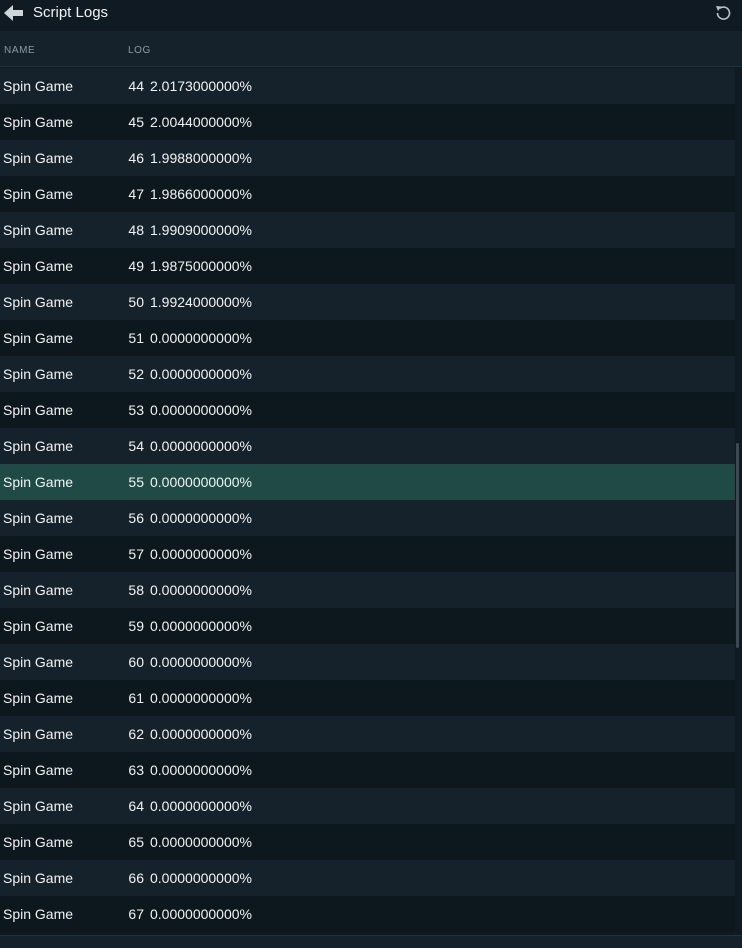 This screenshot has width=742, height=948. Describe the element at coordinates (367, 230) in the screenshot. I see `table-row: Spin Game 48 1.9909000000%` at that location.